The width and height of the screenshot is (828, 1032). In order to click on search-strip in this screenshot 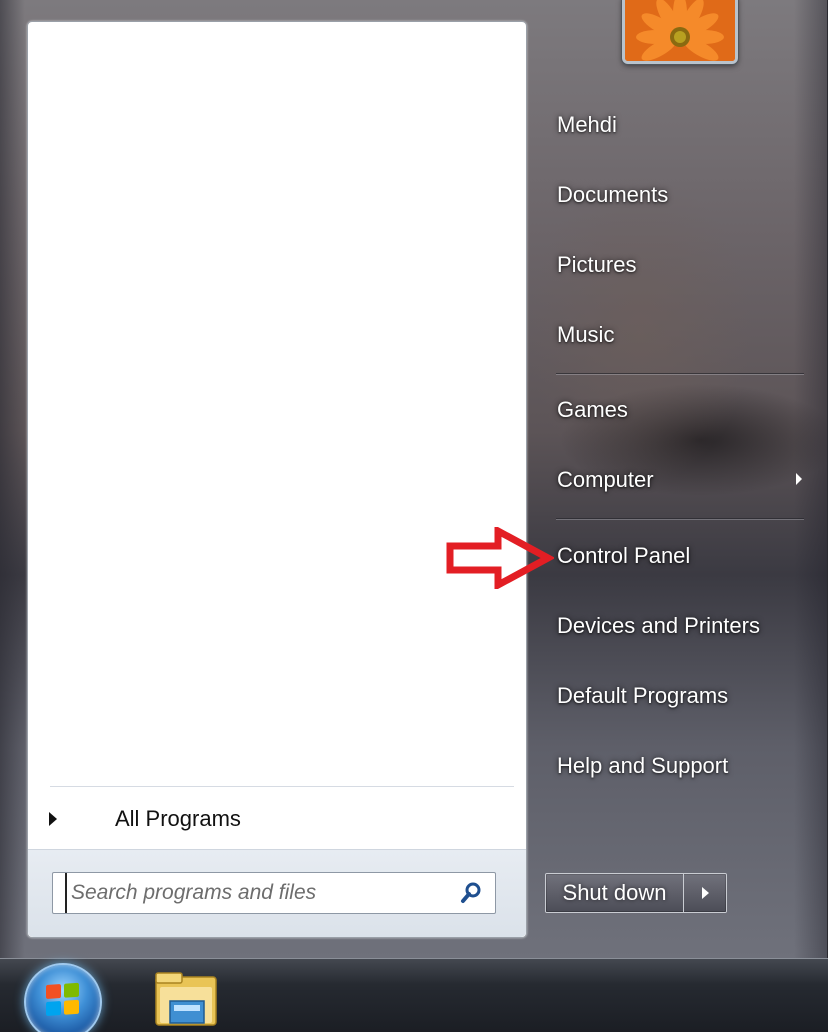, I will do `click(277, 893)`.